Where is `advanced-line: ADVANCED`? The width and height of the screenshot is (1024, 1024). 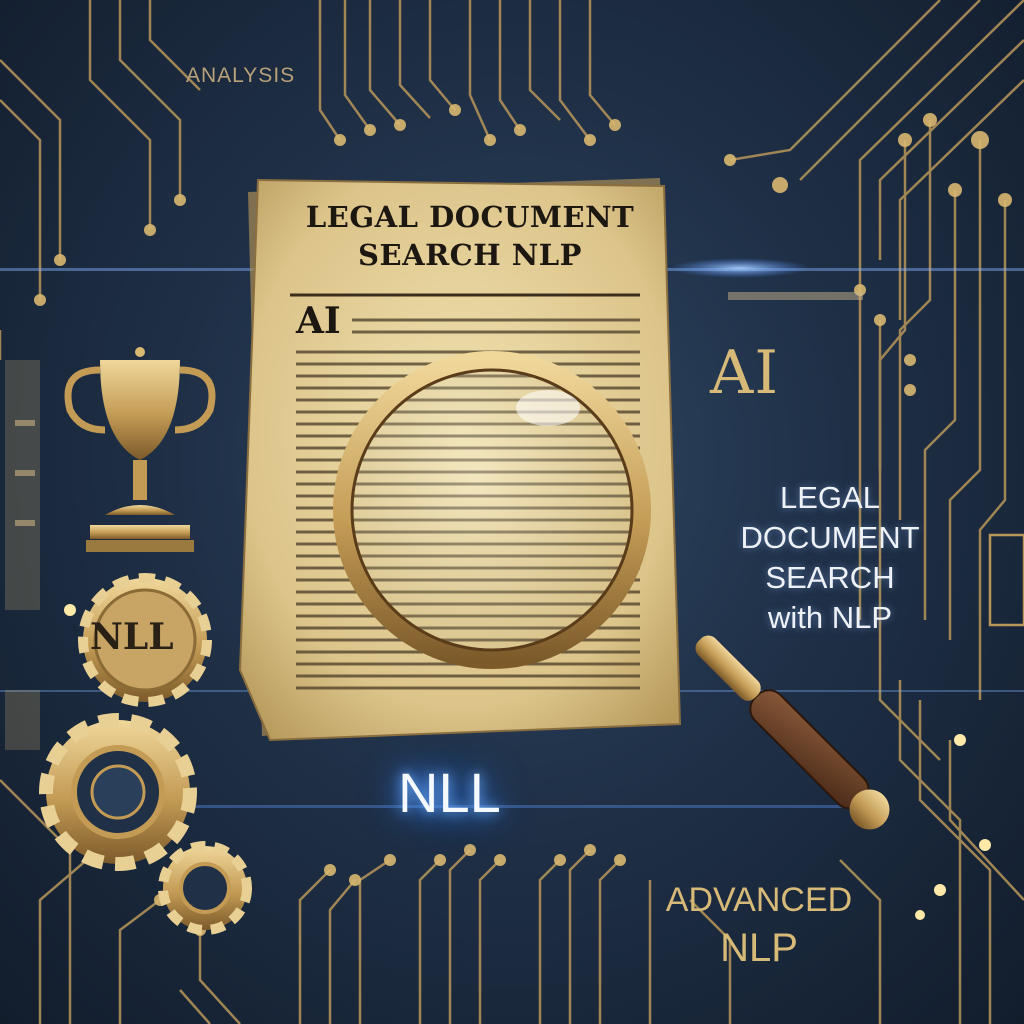 advanced-line: ADVANCED is located at coordinates (759, 900).